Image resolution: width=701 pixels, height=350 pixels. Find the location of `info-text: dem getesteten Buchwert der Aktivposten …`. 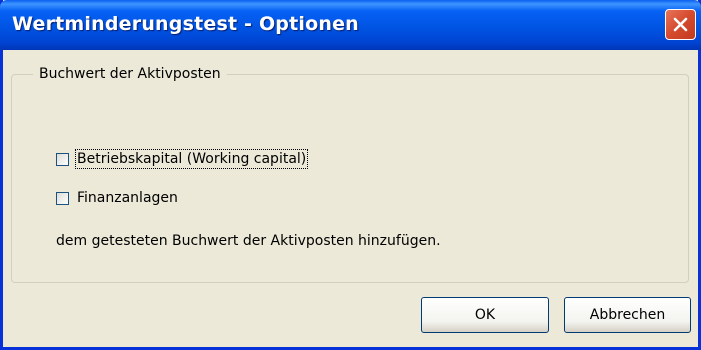

info-text: dem getesteten Buchwert der Aktivposten … is located at coordinates (248, 241).